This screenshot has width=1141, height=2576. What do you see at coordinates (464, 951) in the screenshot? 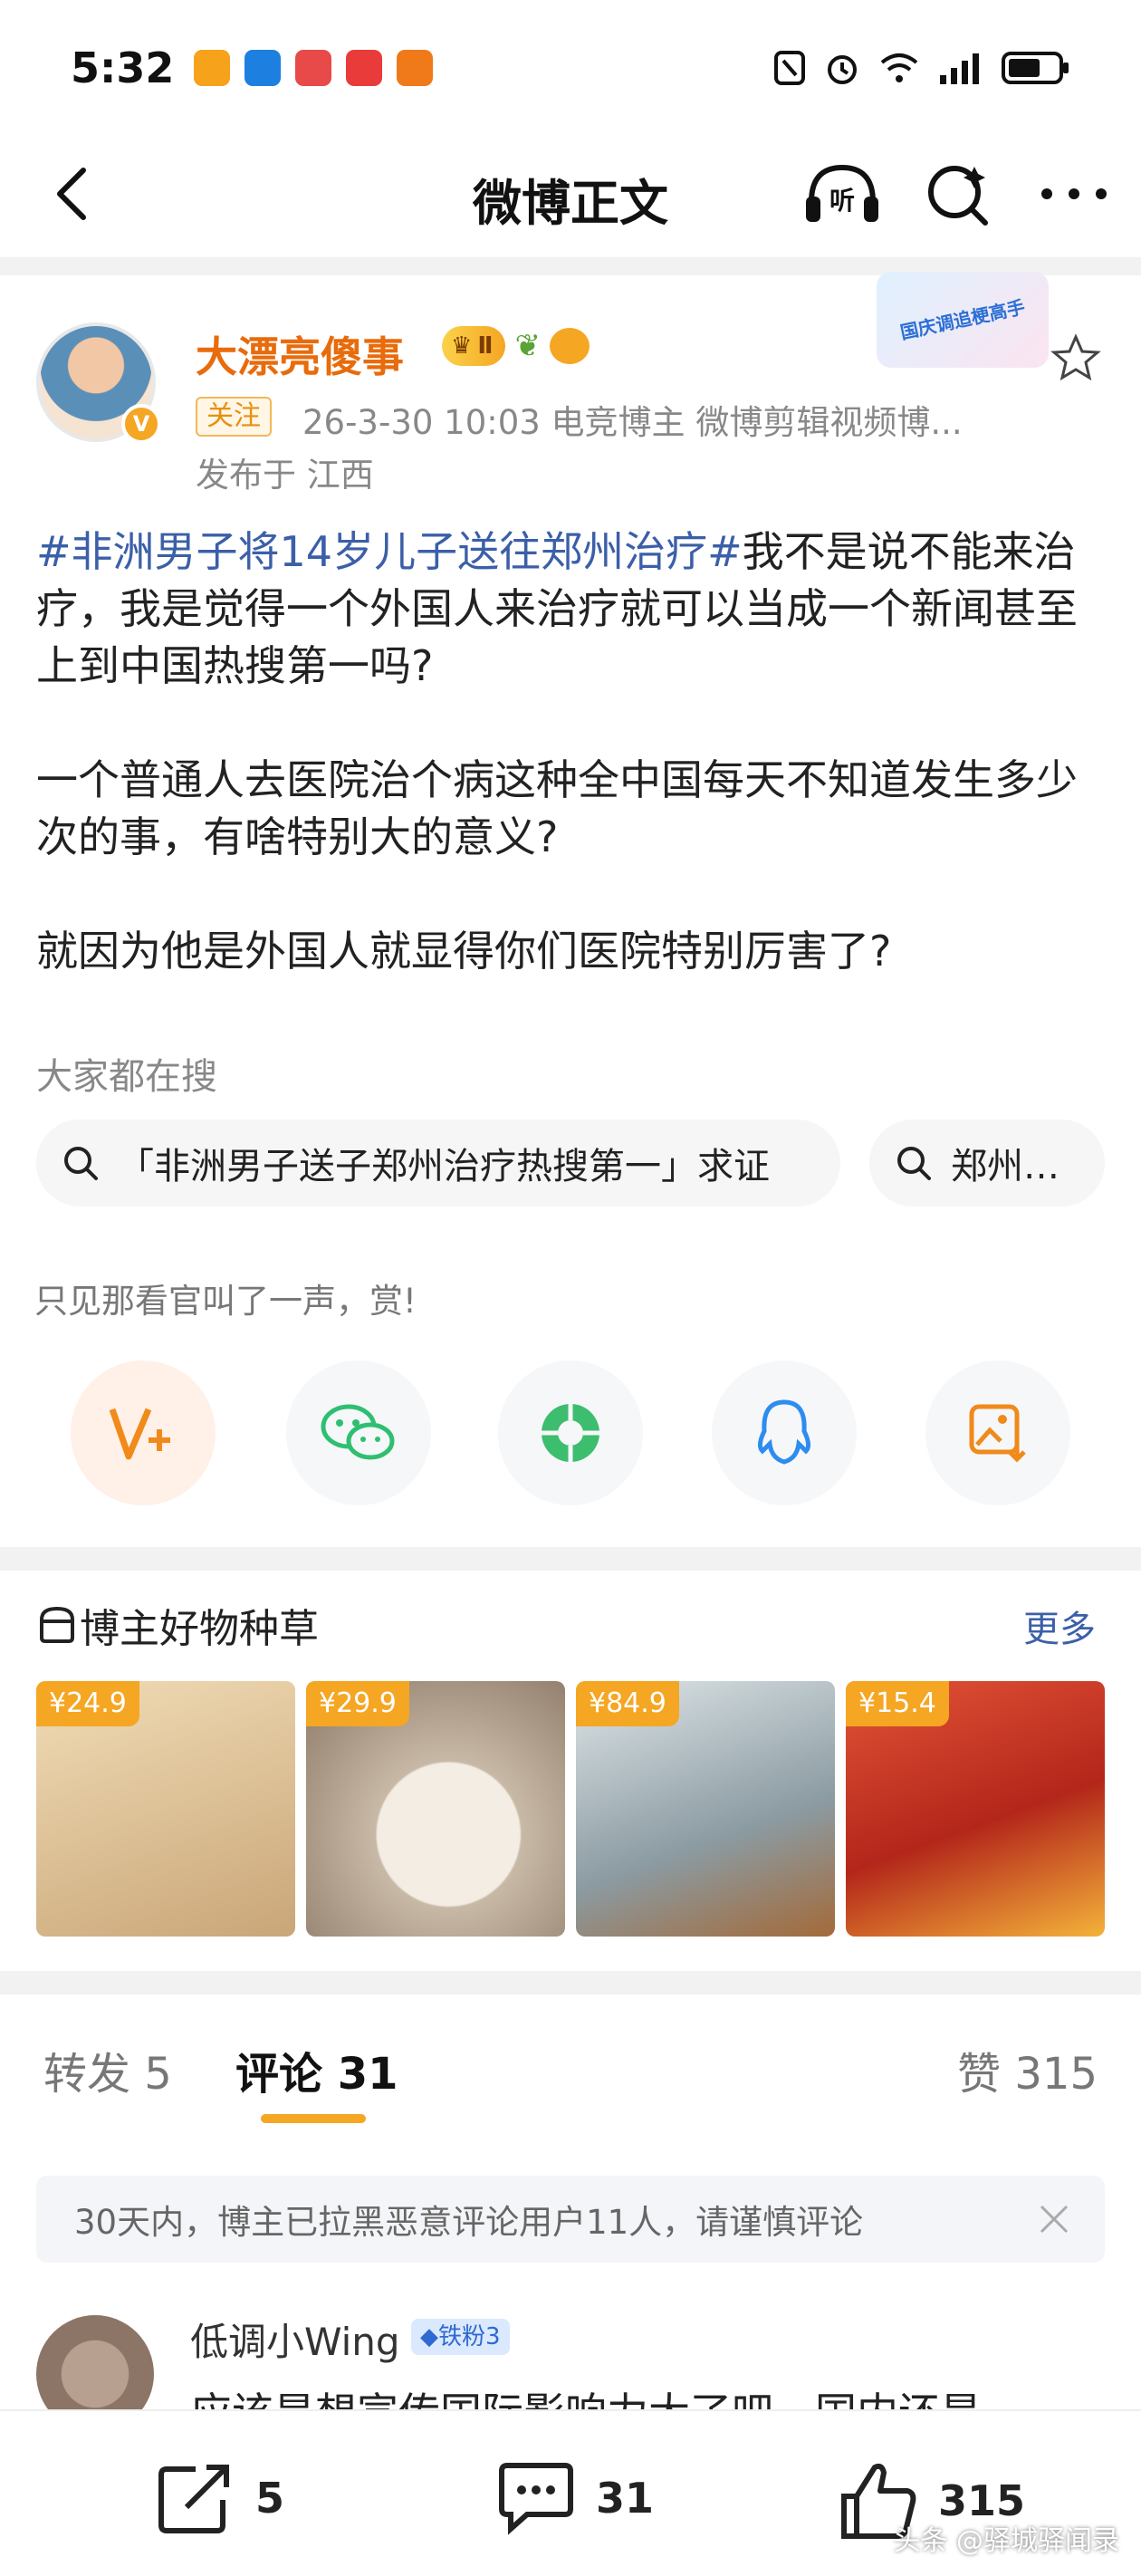
I see `post-paragraph: 就因为他是外国人就显得你们医院特别厉害了?` at bounding box center [464, 951].